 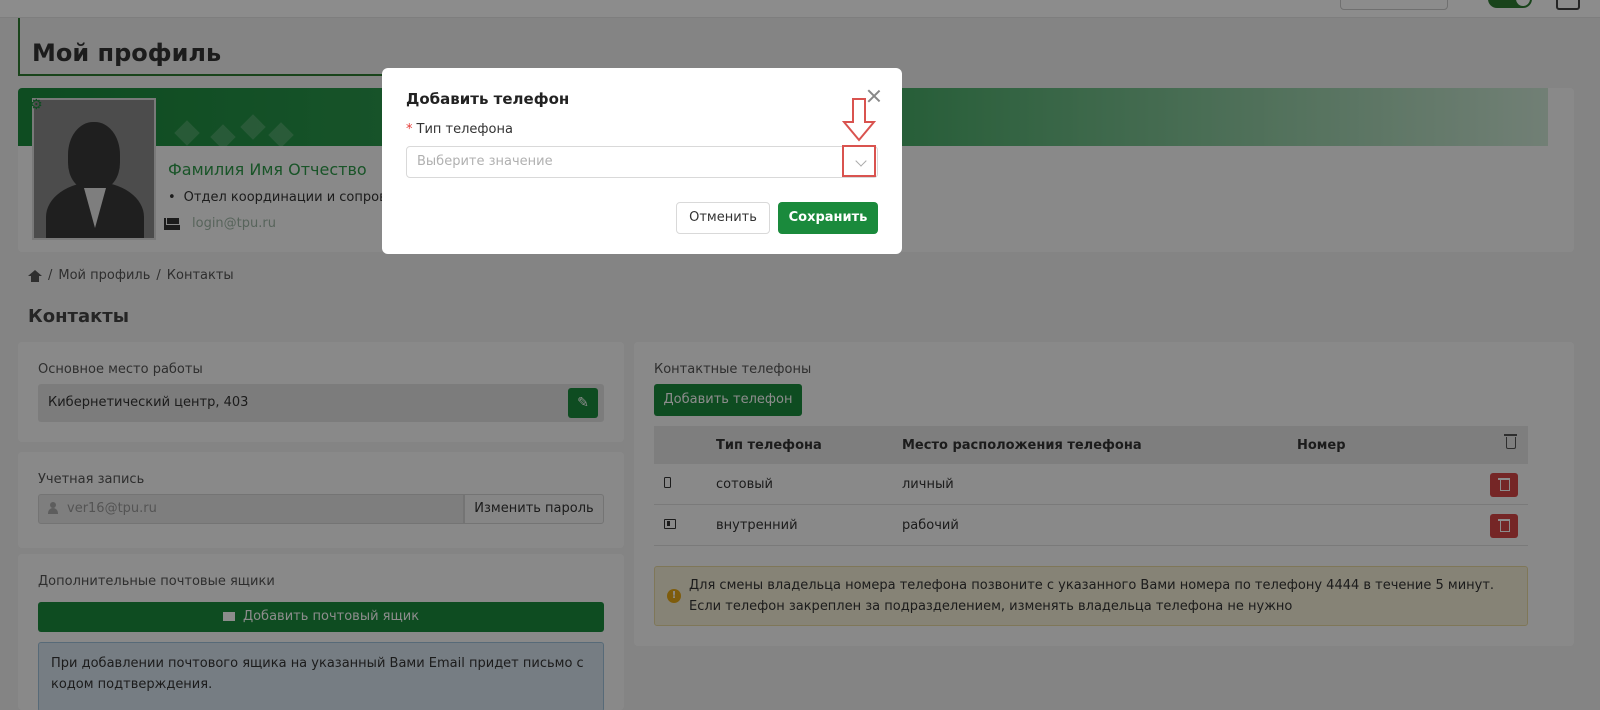 What do you see at coordinates (464, 129) in the screenshot?
I see `phone-type-label-text: Тип телефона` at bounding box center [464, 129].